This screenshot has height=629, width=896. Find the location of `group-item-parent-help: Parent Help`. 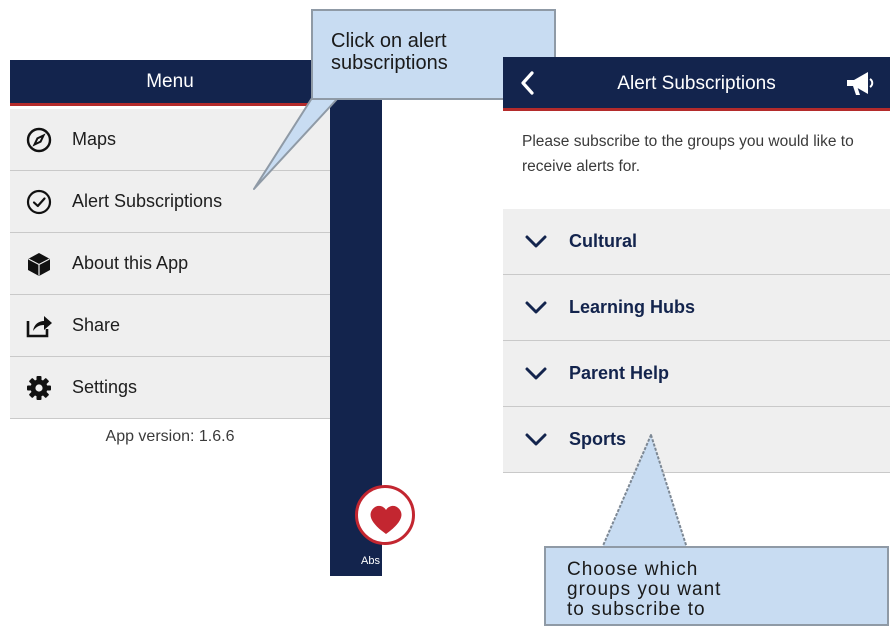

group-item-parent-help: Parent Help is located at coordinates (696, 374).